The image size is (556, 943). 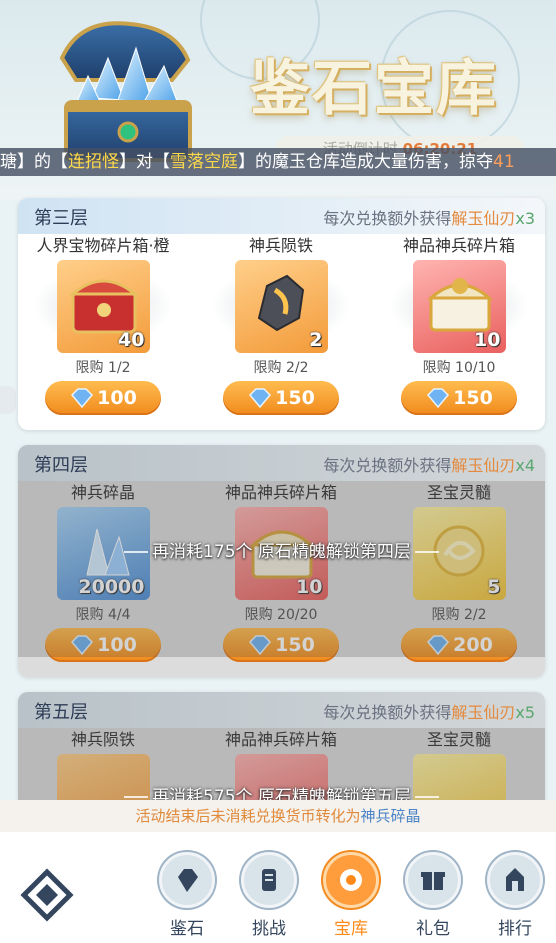 What do you see at coordinates (374, 89) in the screenshot?
I see `page-title: 鉴石宝库` at bounding box center [374, 89].